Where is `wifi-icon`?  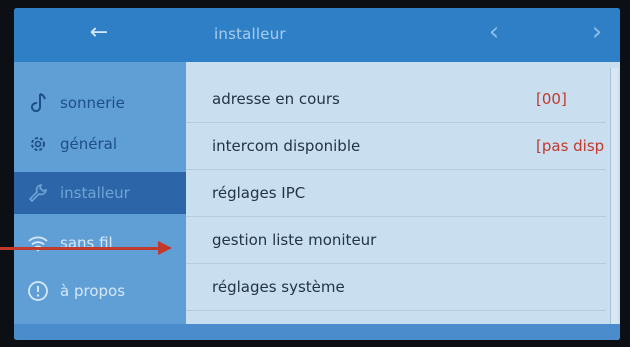 wifi-icon is located at coordinates (38, 243).